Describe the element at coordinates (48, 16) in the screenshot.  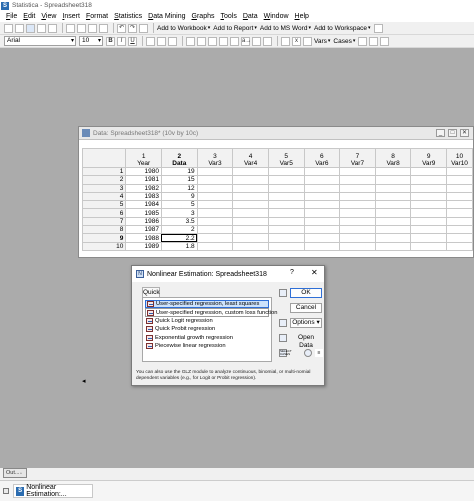
I see `menu-view: View` at that location.